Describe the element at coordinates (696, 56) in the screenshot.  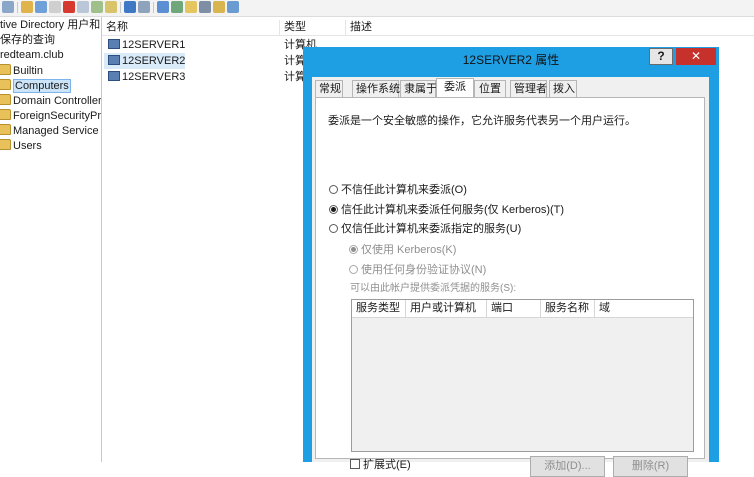
I see `close-button: ✕` at that location.